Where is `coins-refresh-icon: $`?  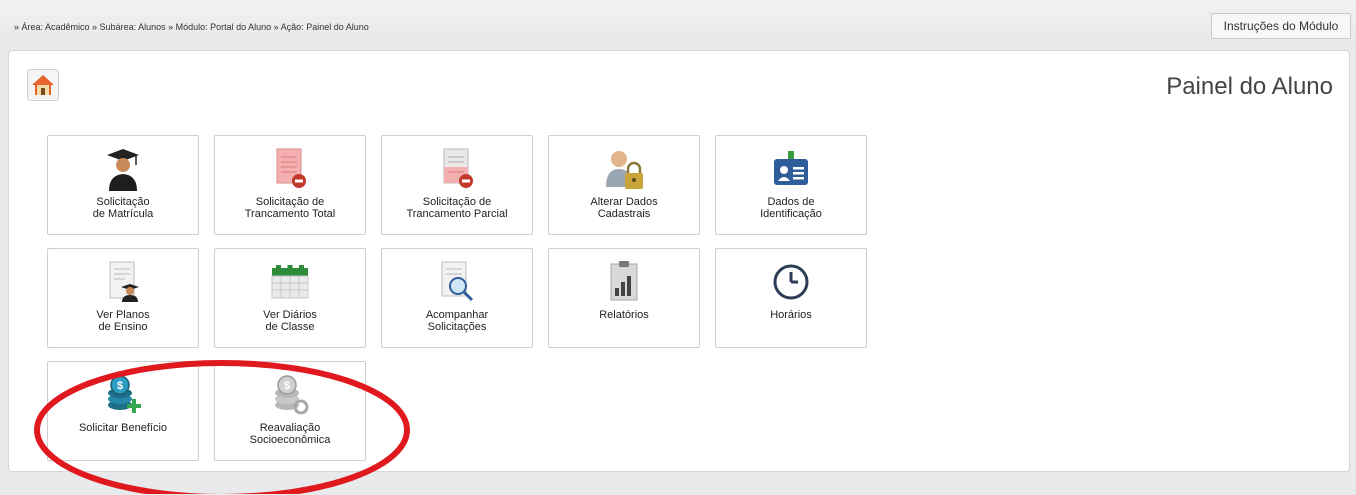
coins-refresh-icon: $ is located at coordinates (292, 395).